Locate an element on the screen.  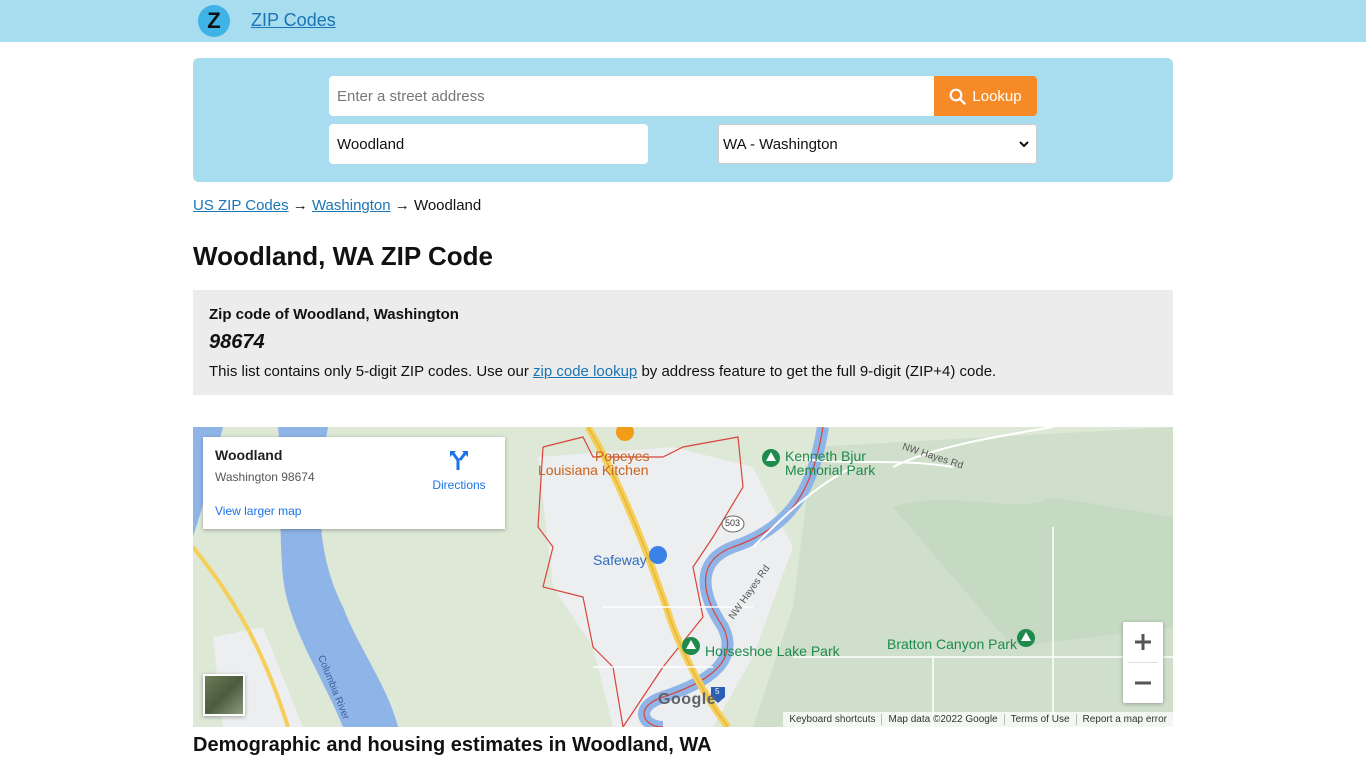
zip-heading: Zip code of Woodland, Washington is located at coordinates (334, 314).